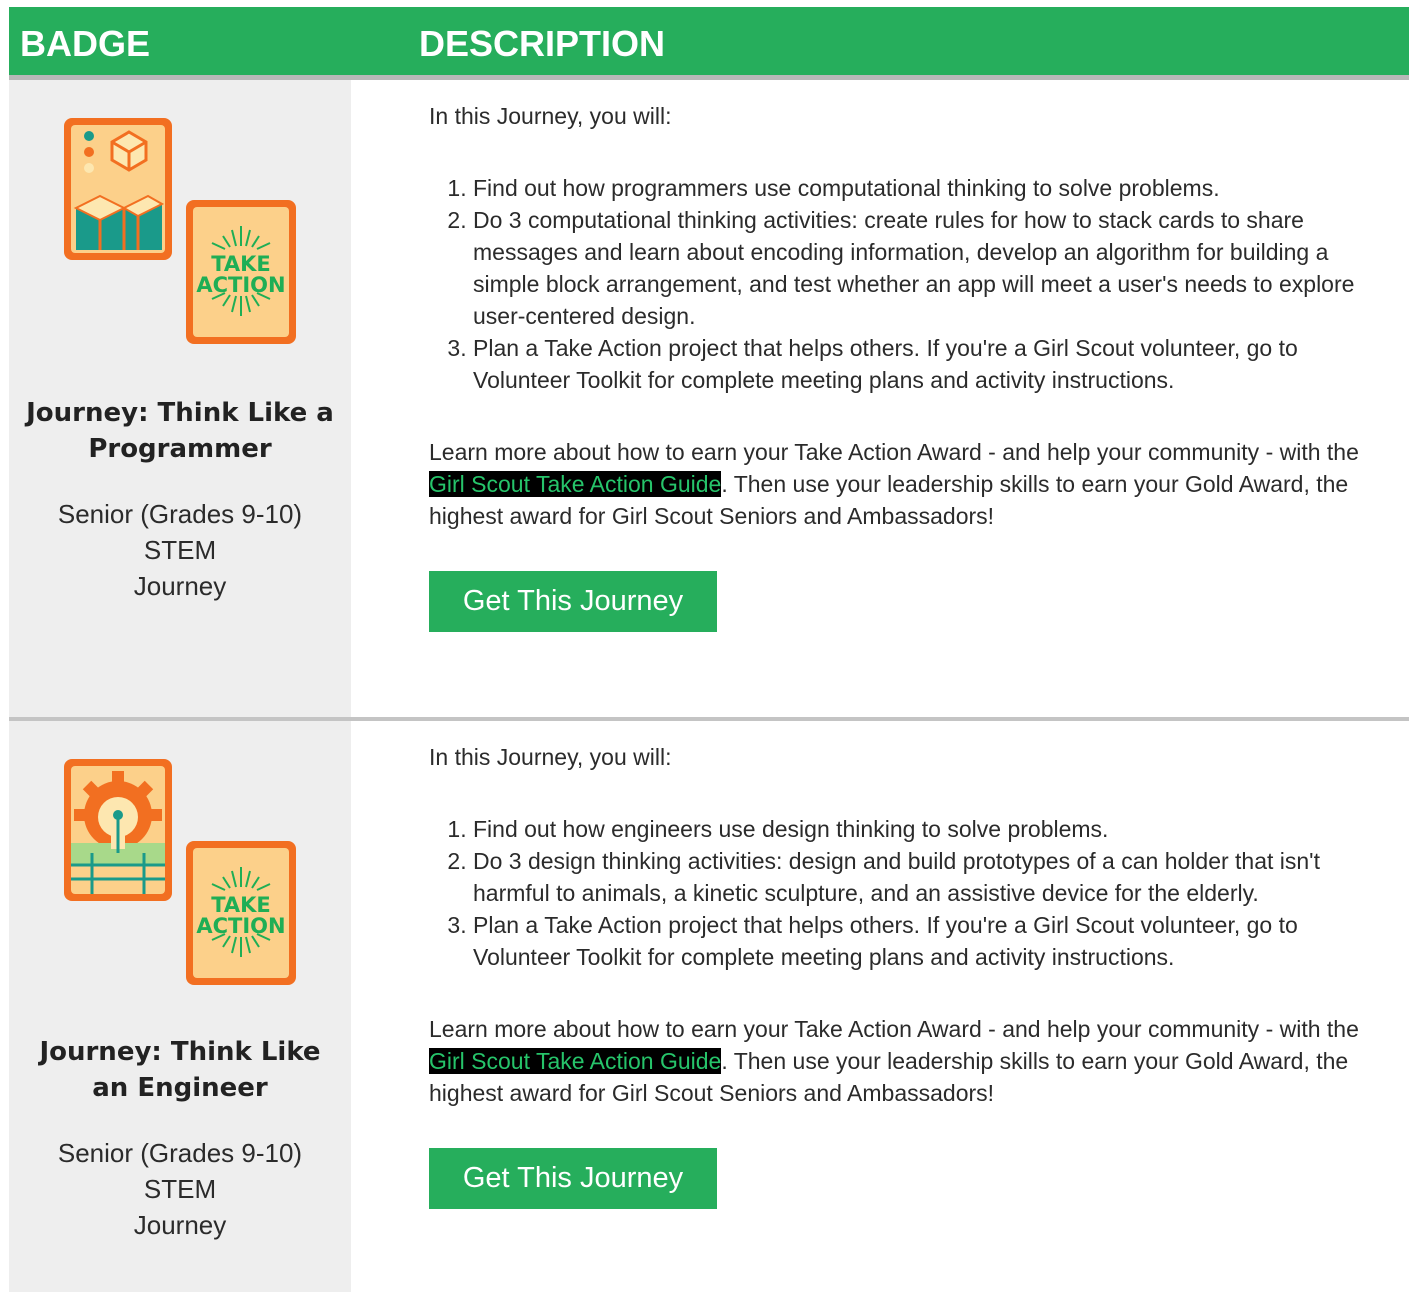  What do you see at coordinates (85, 43) in the screenshot?
I see `header-badge-label: BADGE` at bounding box center [85, 43].